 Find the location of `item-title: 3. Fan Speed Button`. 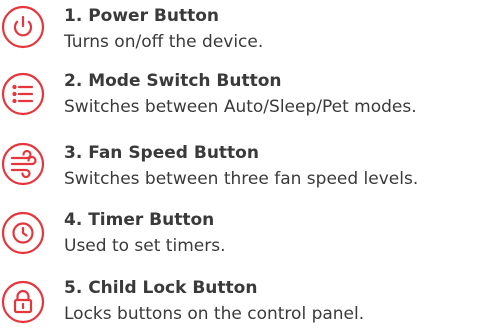

item-title: 3. Fan Speed Button is located at coordinates (161, 153).